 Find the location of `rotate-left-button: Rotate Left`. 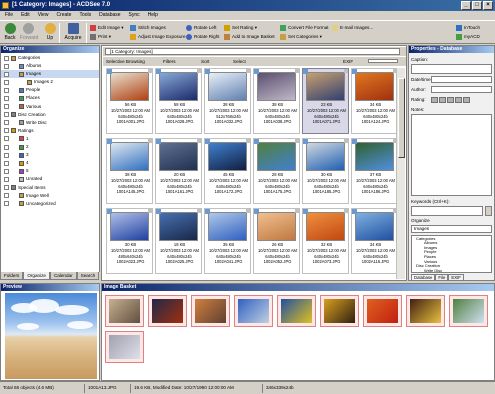

rotate-left-button: Rotate Left is located at coordinates (201, 28).